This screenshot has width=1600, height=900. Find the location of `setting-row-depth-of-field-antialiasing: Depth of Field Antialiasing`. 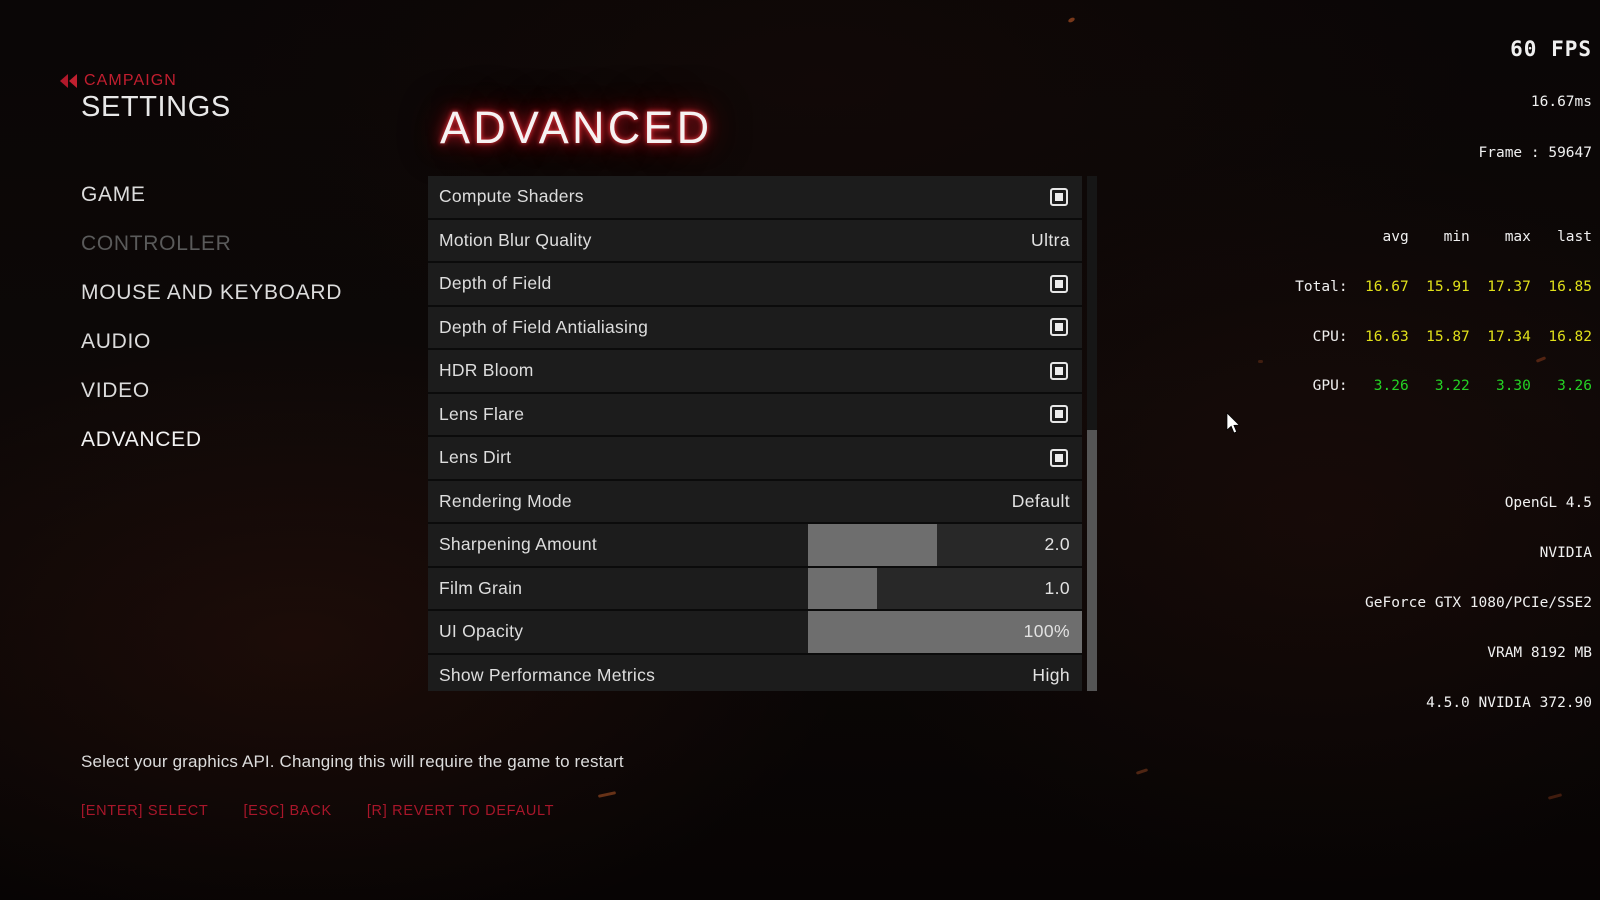

setting-row-depth-of-field-antialiasing: Depth of Field Antialiasing is located at coordinates (755, 328).